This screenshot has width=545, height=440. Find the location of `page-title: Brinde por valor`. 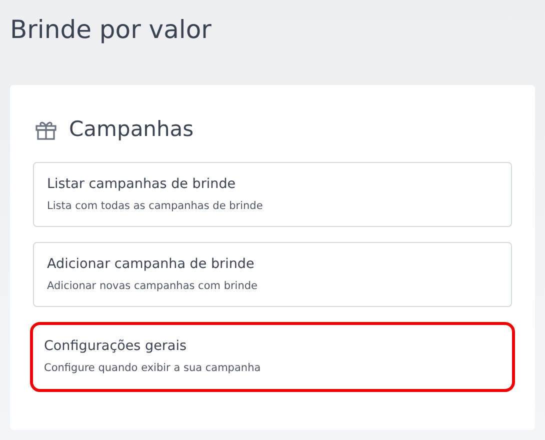

page-title: Brinde por valor is located at coordinates (111, 30).